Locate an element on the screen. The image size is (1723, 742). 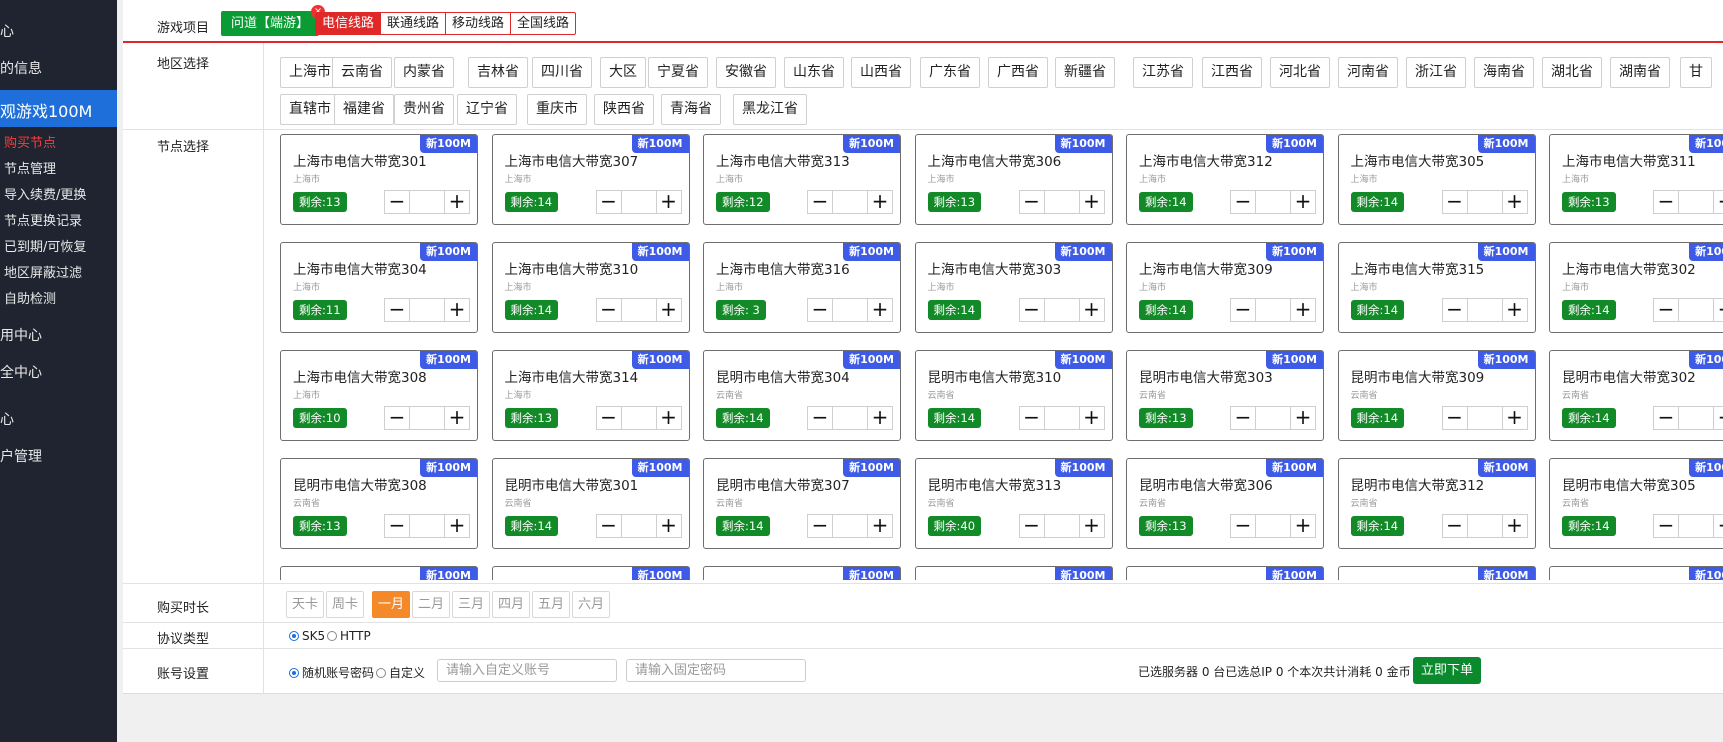
node-card: 新100M 上海市电信大带宽309 上海市 剩余:14− + is located at coordinates (1225, 287).